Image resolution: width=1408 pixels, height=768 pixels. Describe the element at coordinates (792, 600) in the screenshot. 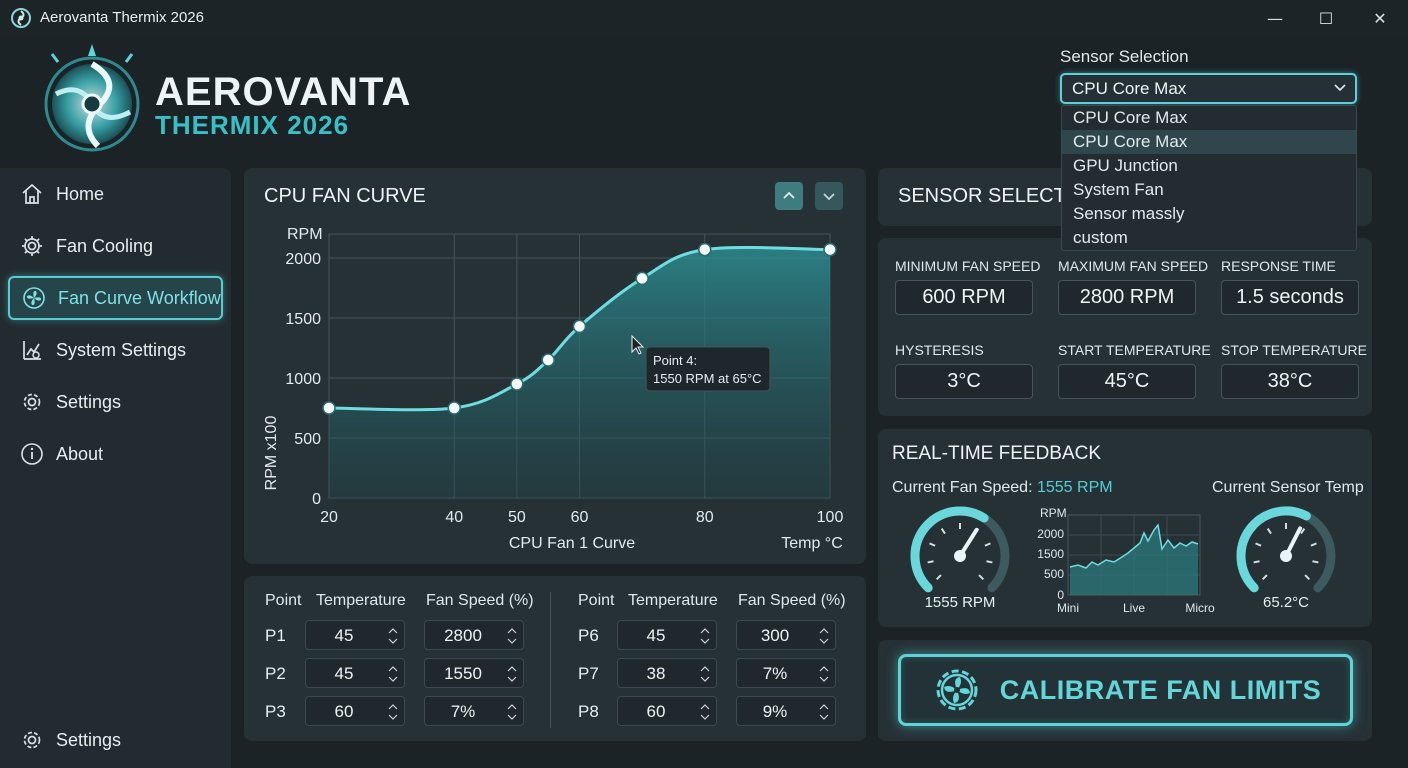

I see `header-fan-speed: Fan Speed (%)` at that location.